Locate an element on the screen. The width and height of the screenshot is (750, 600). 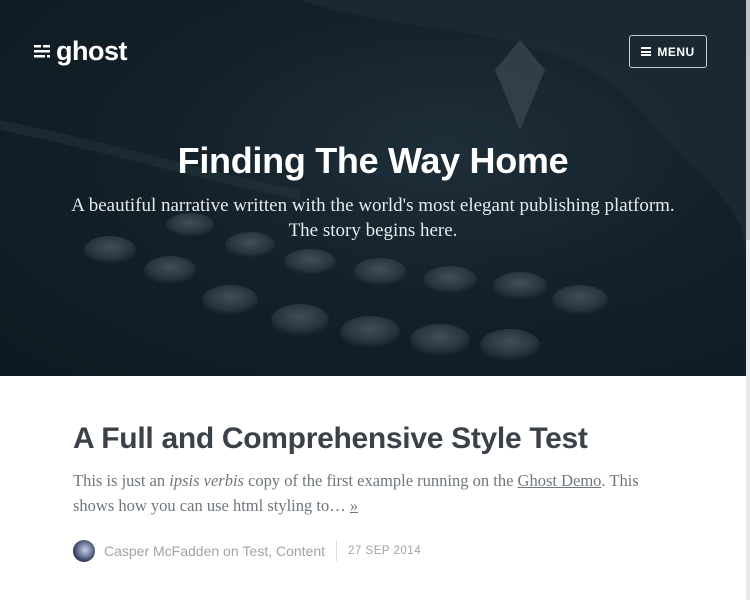
site-logo: ghost is located at coordinates (81, 51).